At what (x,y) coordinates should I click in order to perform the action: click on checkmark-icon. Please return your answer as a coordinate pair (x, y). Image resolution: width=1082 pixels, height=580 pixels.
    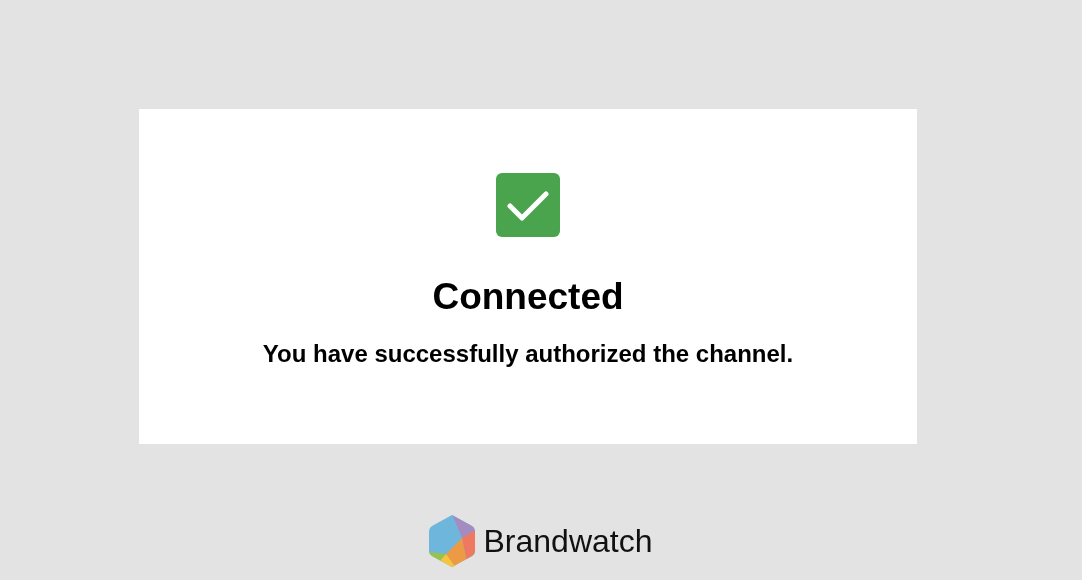
    Looking at the image, I should click on (528, 205).